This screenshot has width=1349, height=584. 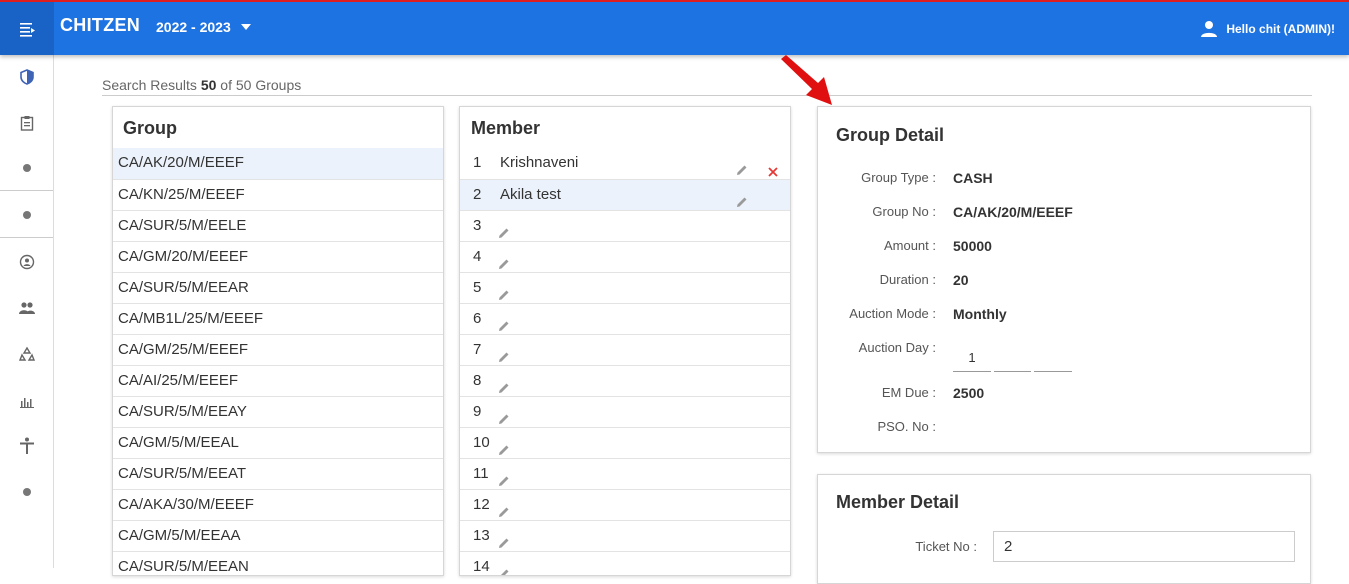 What do you see at coordinates (278, 473) in the screenshot?
I see `group-list-item: CA/SUR/5/M/EEAT` at bounding box center [278, 473].